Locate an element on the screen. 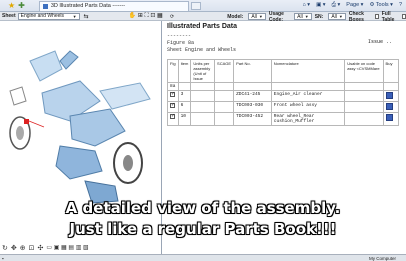  page-menu: Page ▾ is located at coordinates (354, 5).